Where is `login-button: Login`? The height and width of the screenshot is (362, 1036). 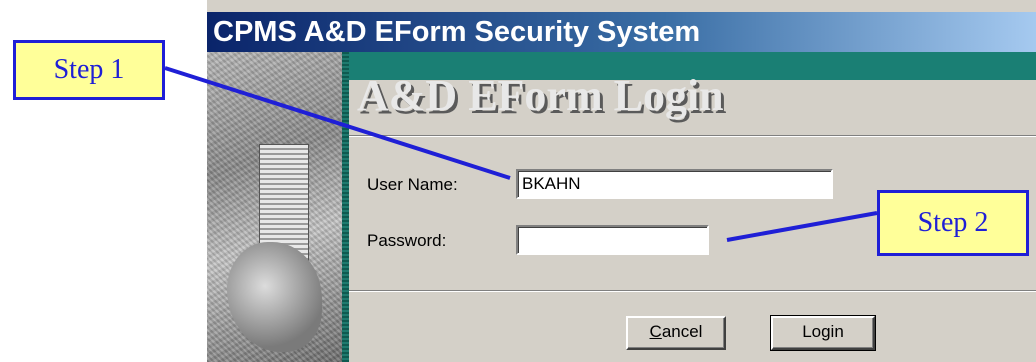
login-button: Login is located at coordinates (823, 333).